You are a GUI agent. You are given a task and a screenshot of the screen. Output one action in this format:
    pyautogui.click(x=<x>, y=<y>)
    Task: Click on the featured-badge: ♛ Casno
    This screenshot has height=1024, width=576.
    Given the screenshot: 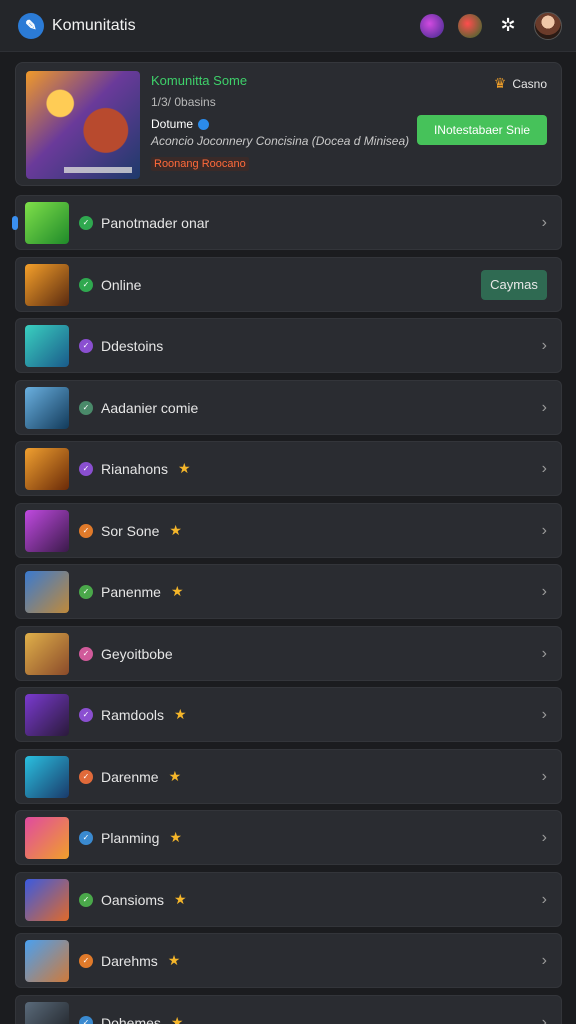 What is the action you would take?
    pyautogui.click(x=520, y=83)
    